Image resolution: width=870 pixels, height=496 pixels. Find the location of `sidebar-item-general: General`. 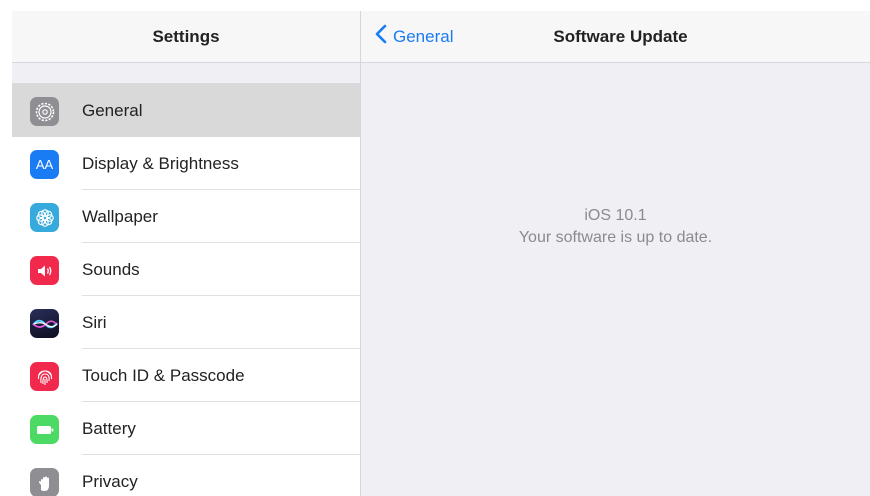

sidebar-item-general: General is located at coordinates (186, 110).